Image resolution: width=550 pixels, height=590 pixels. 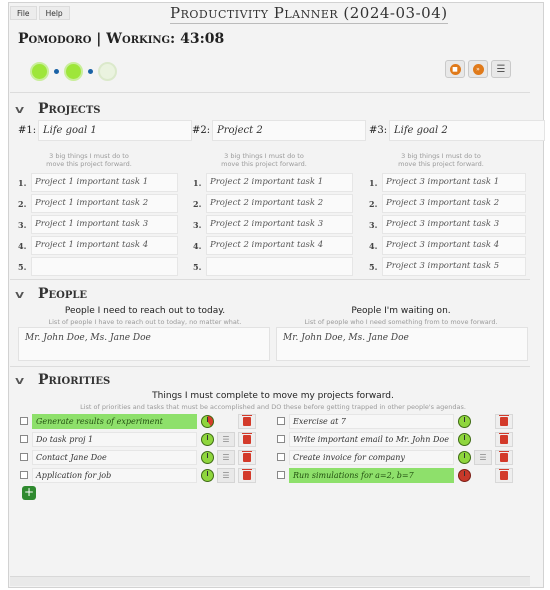 What do you see at coordinates (371, 421) in the screenshot?
I see `priority-input: Exercise at 7` at bounding box center [371, 421].